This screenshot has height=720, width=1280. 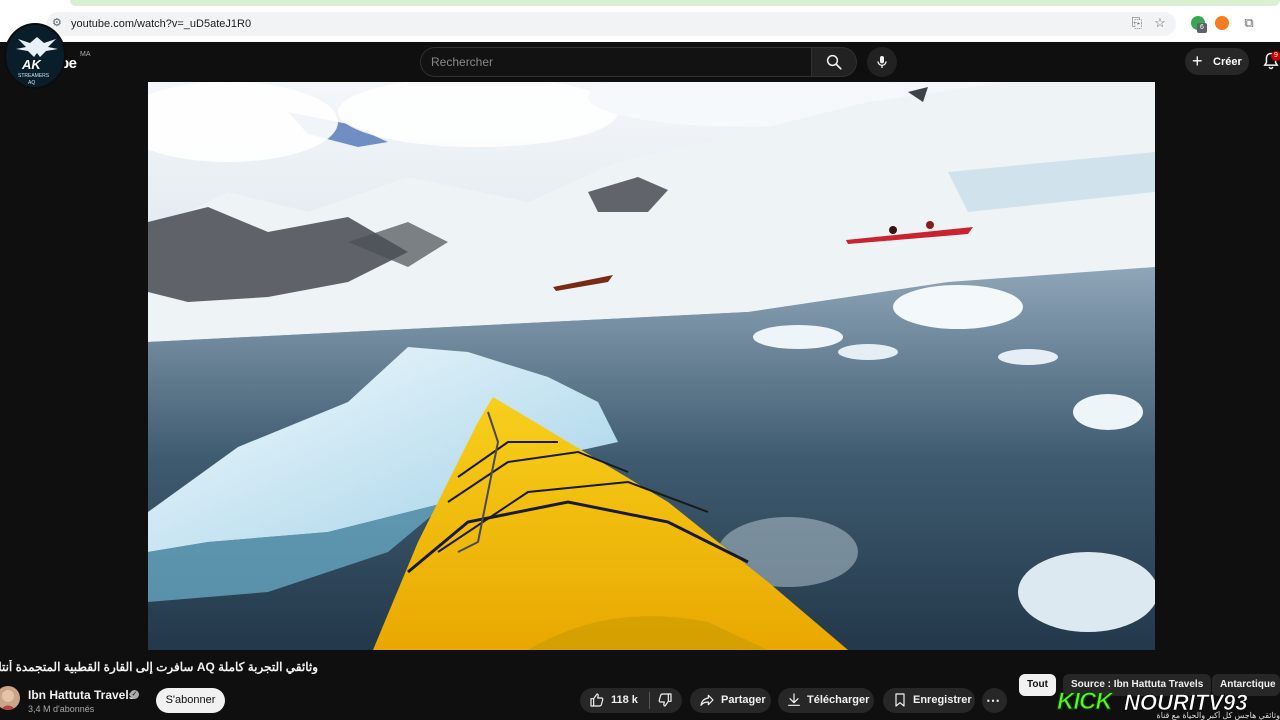 What do you see at coordinates (665, 700) in the screenshot?
I see `thumbs-down-icon` at bounding box center [665, 700].